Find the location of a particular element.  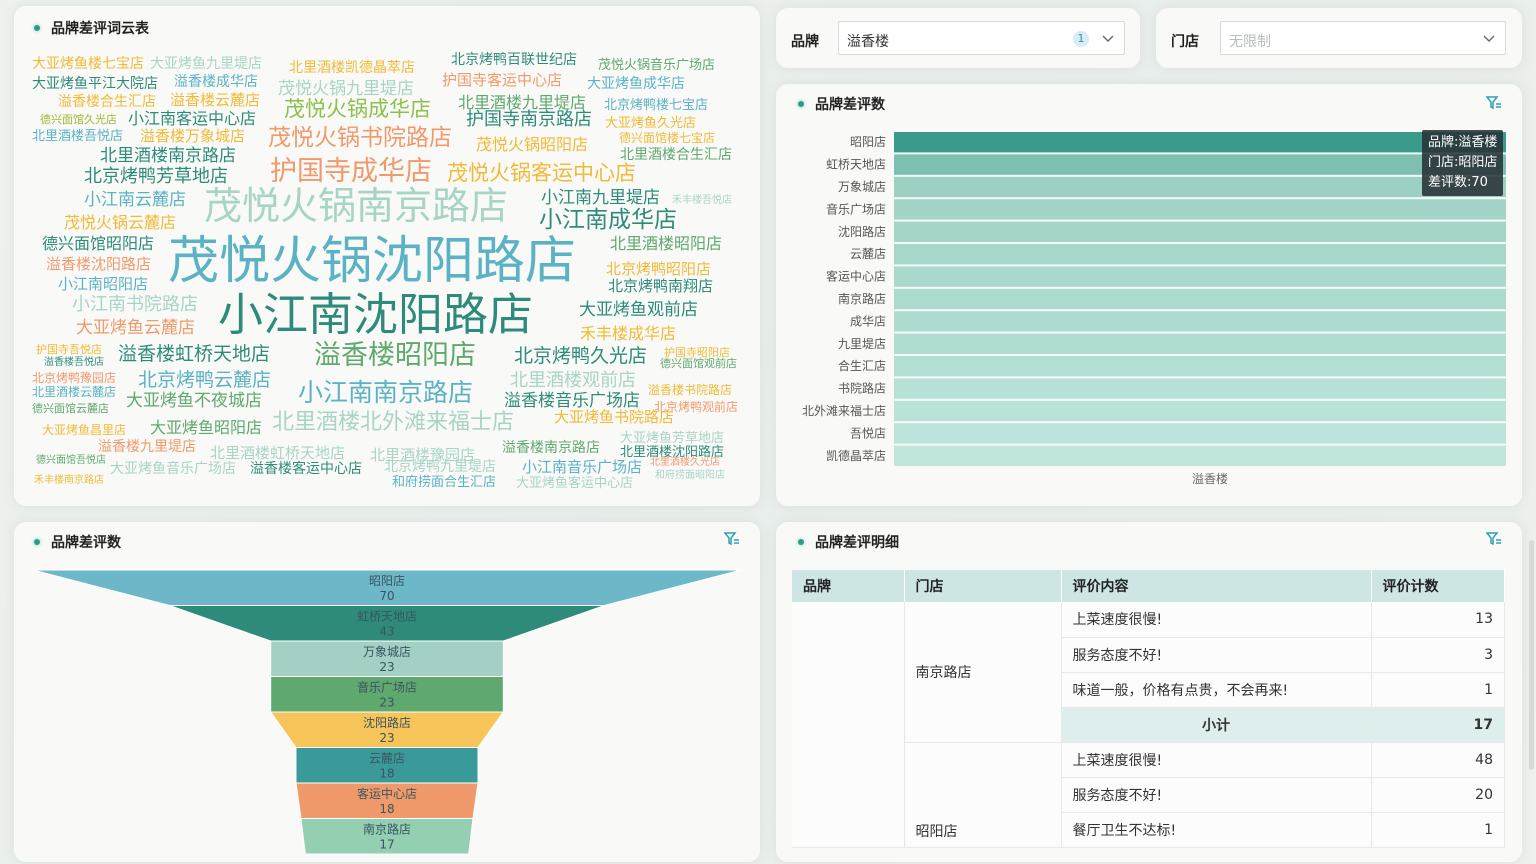

wordcloud-word: 护国寺成华店 is located at coordinates (351, 171).